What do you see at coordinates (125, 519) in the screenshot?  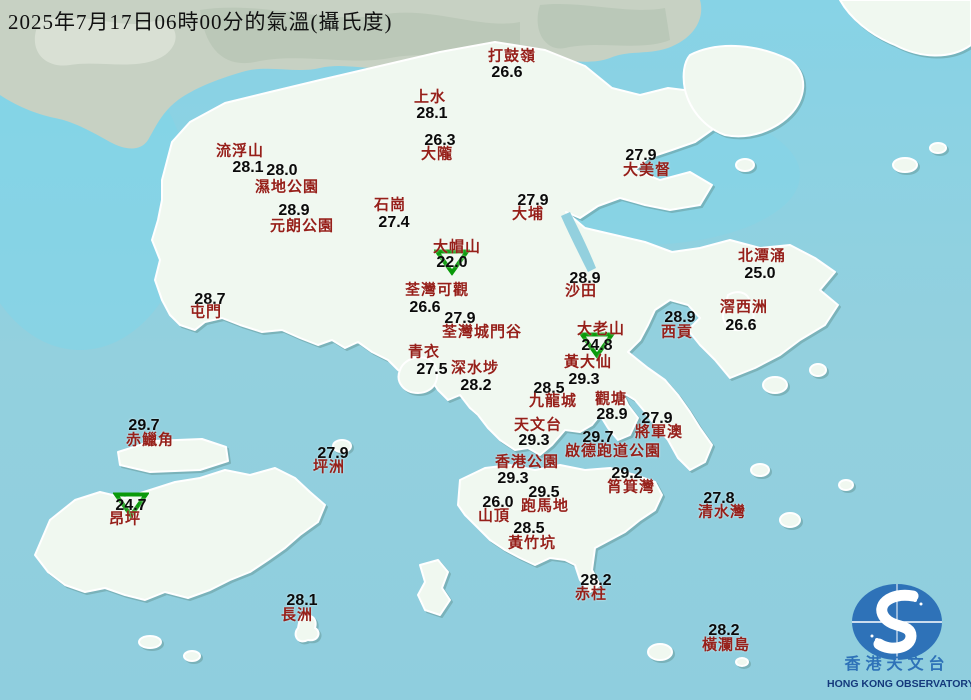 I see `station-name: 昂坪` at bounding box center [125, 519].